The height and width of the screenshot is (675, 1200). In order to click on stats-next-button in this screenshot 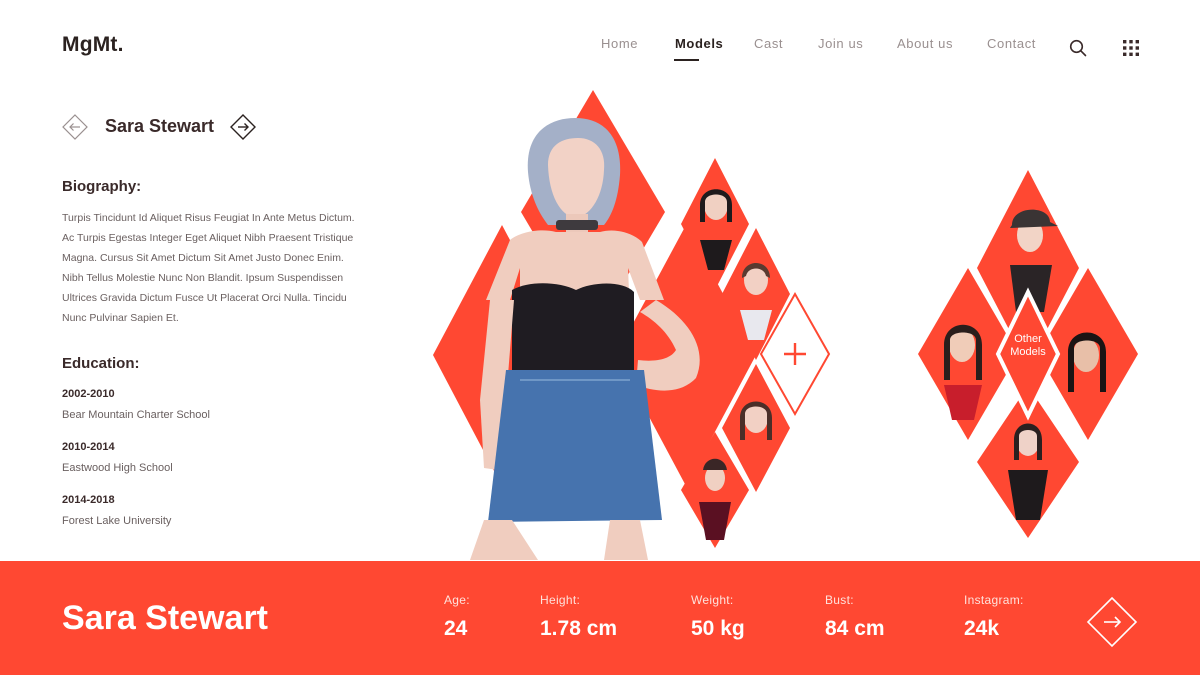, I will do `click(1112, 622)`.